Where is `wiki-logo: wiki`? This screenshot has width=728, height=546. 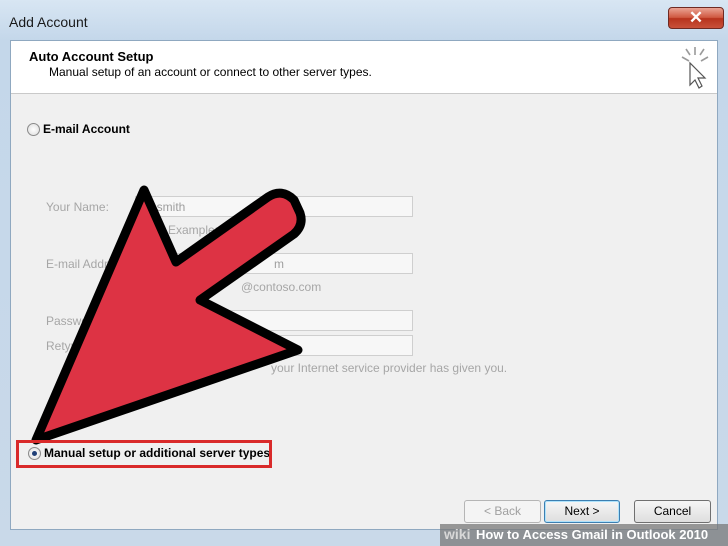
wiki-logo: wiki is located at coordinates (457, 534).